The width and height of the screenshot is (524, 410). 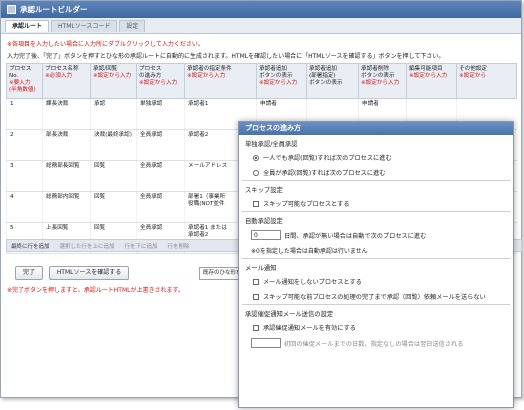 I want to click on tab-settings: 設定, so click(x=132, y=26).